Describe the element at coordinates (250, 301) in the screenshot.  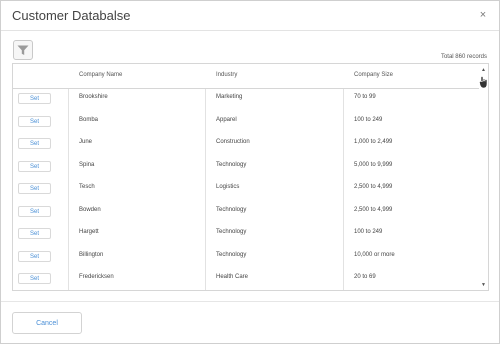
I see `footer-divider` at that location.